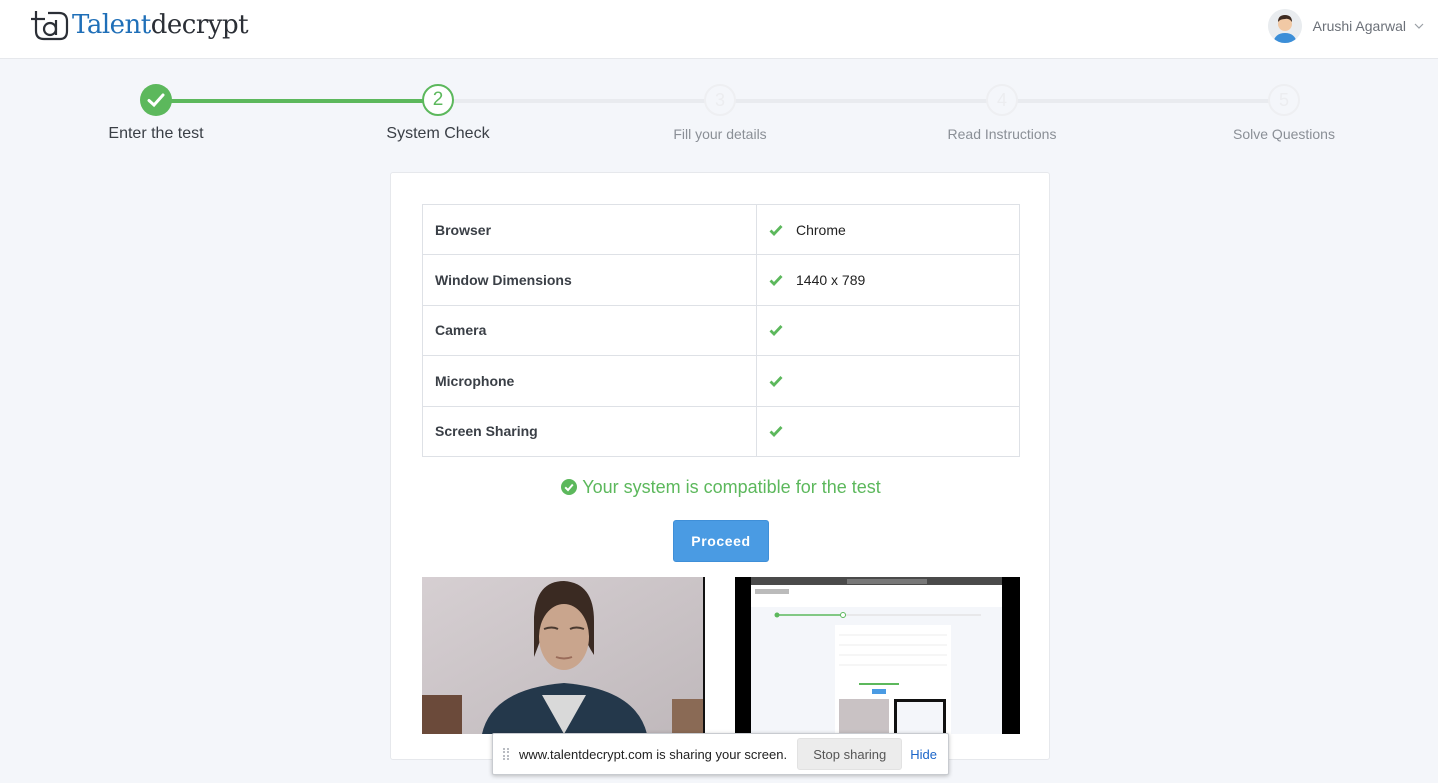 The height and width of the screenshot is (783, 1438). What do you see at coordinates (569, 487) in the screenshot?
I see `check-circle-icon` at bounding box center [569, 487].